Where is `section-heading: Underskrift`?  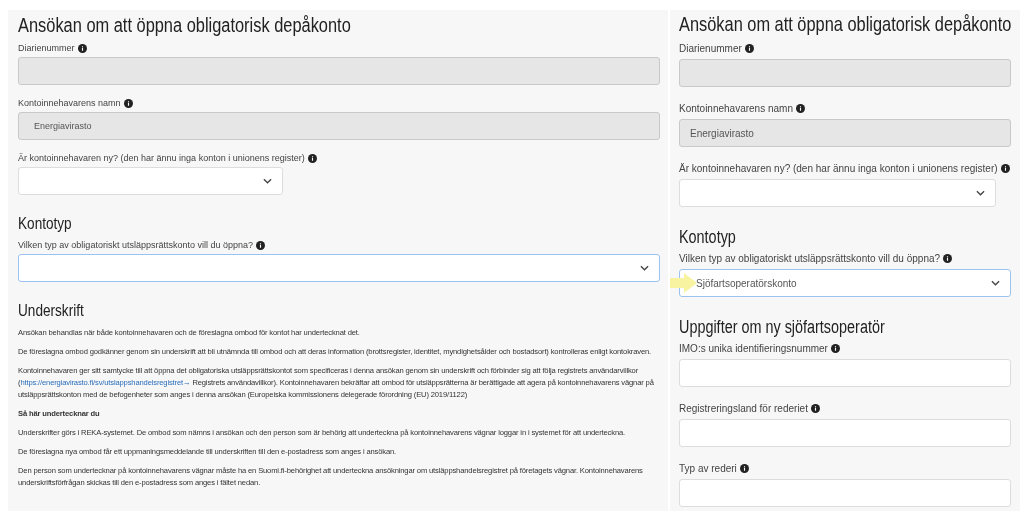
section-heading: Underskrift is located at coordinates (51, 311).